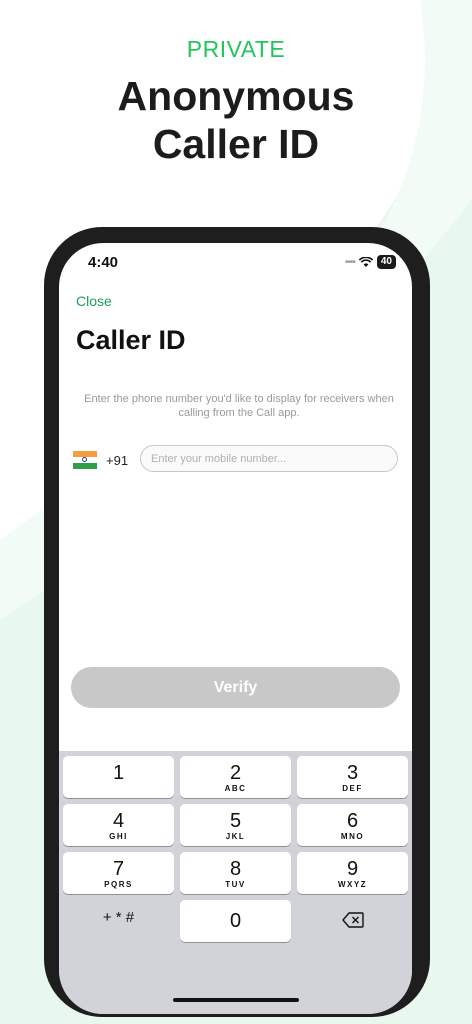 The height and width of the screenshot is (1024, 472). What do you see at coordinates (352, 836) in the screenshot?
I see `key-letters: MNO` at bounding box center [352, 836].